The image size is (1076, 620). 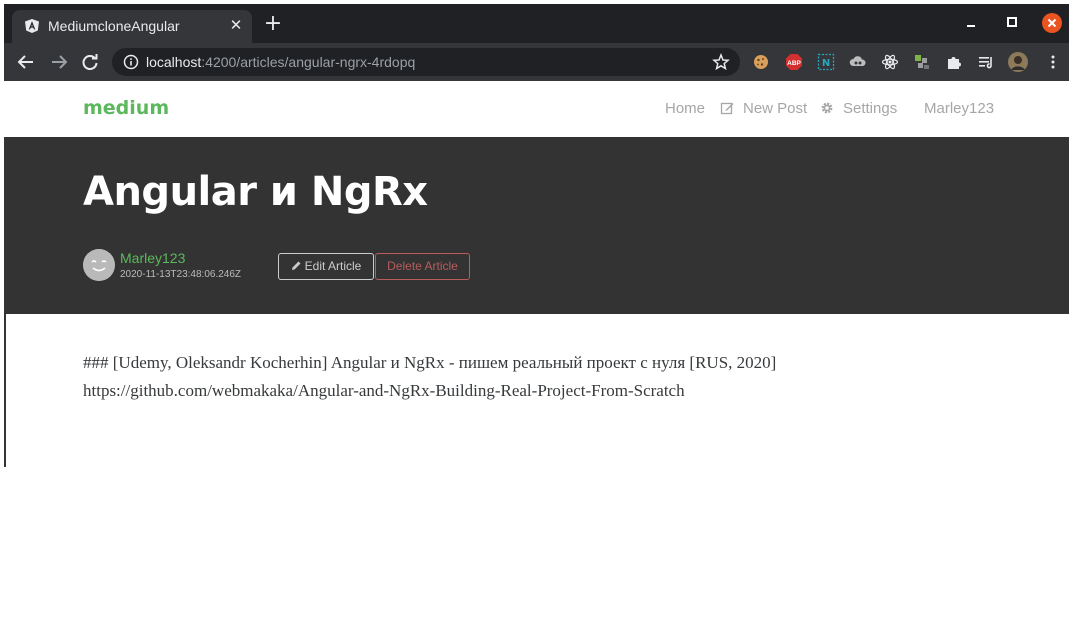 I want to click on info-icon, so click(x=131, y=62).